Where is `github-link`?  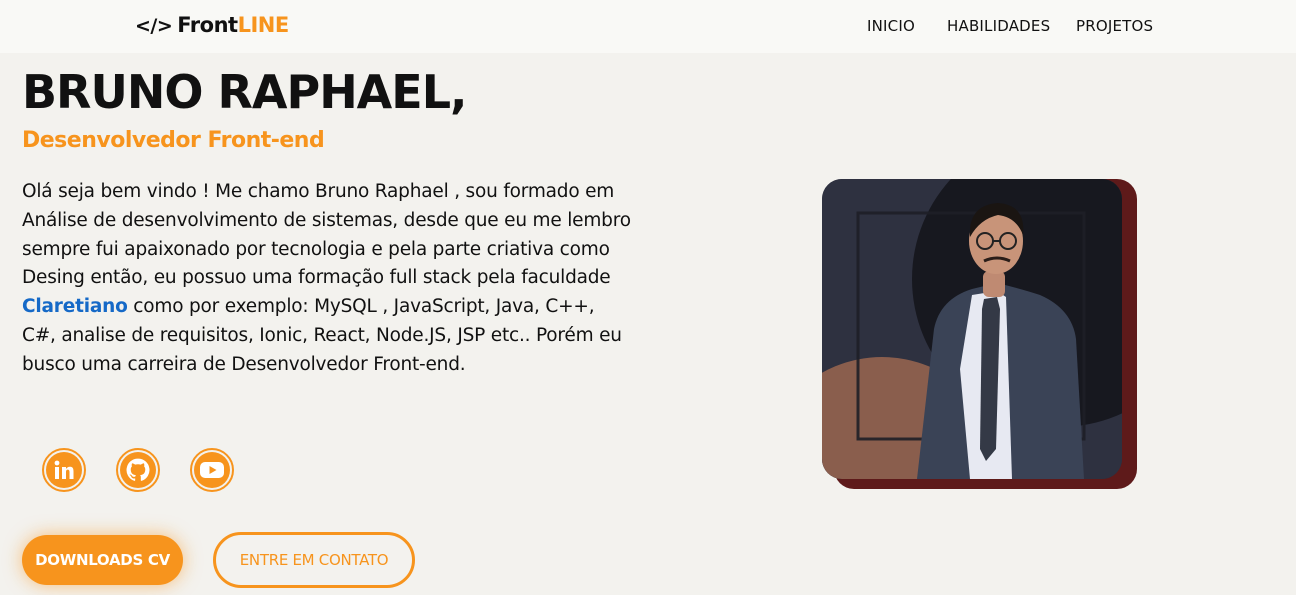
github-link is located at coordinates (138, 470).